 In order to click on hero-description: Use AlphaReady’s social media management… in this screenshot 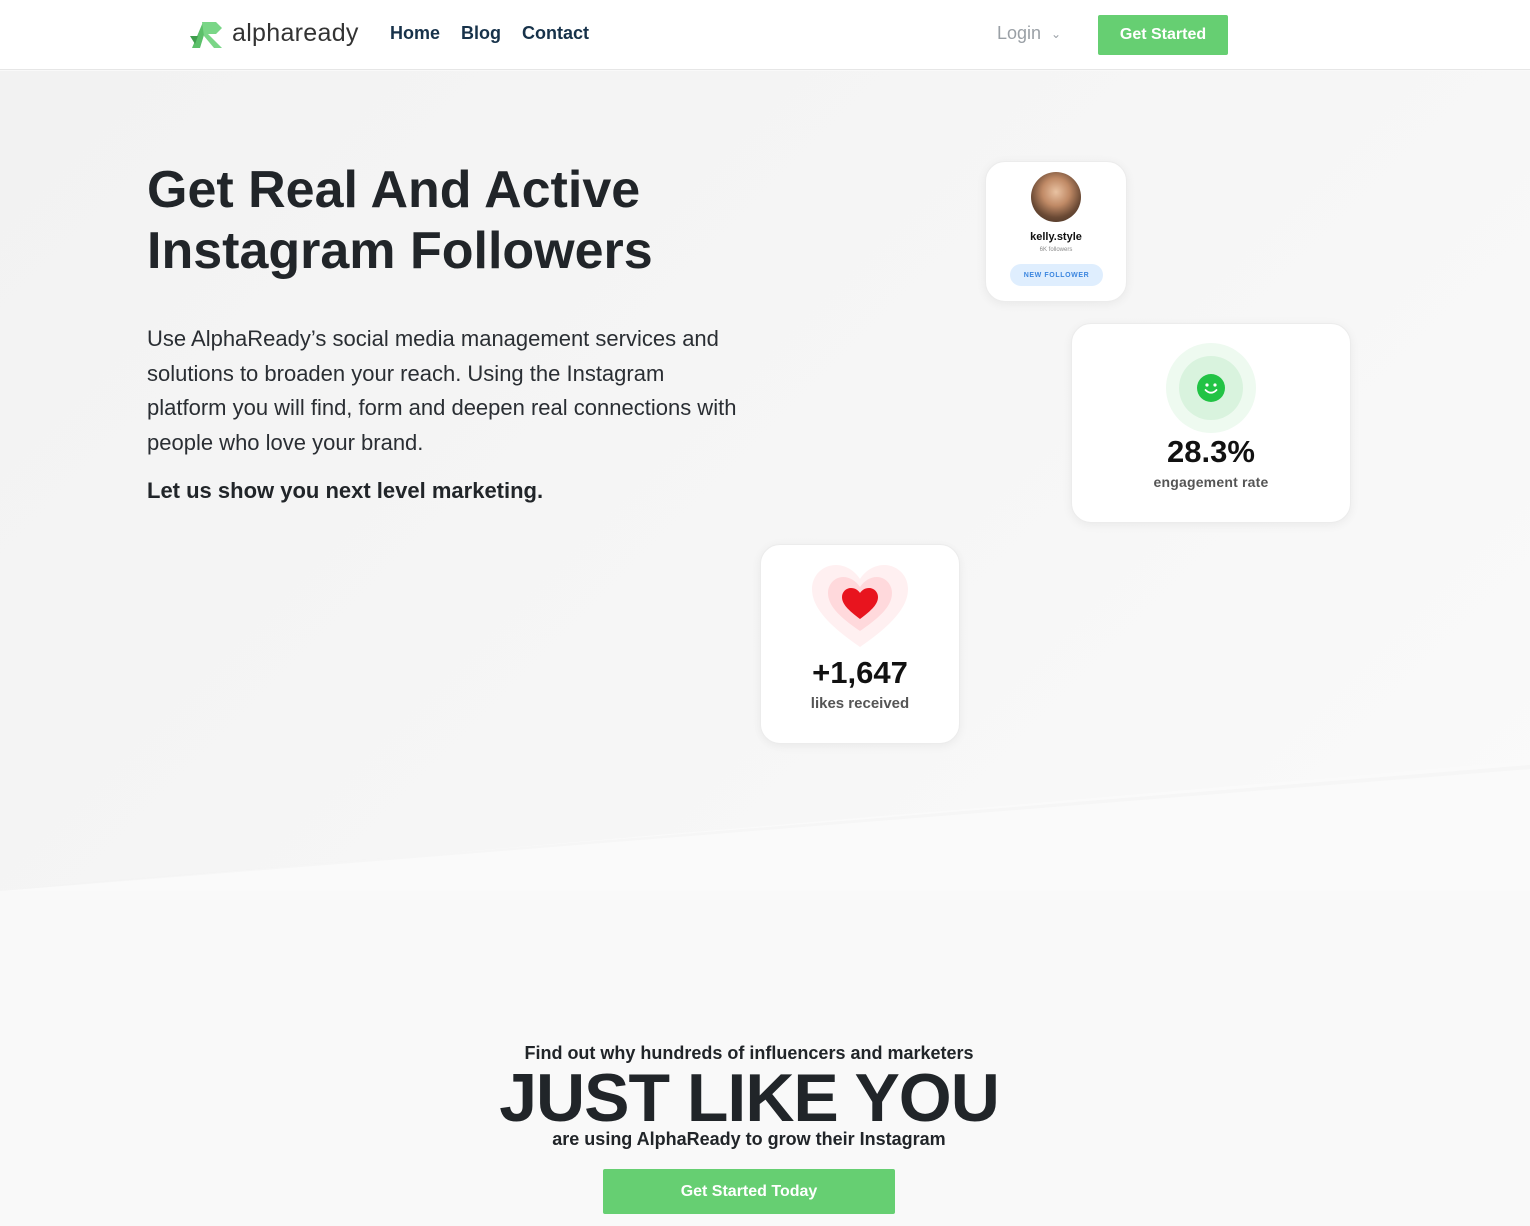, I will do `click(442, 390)`.